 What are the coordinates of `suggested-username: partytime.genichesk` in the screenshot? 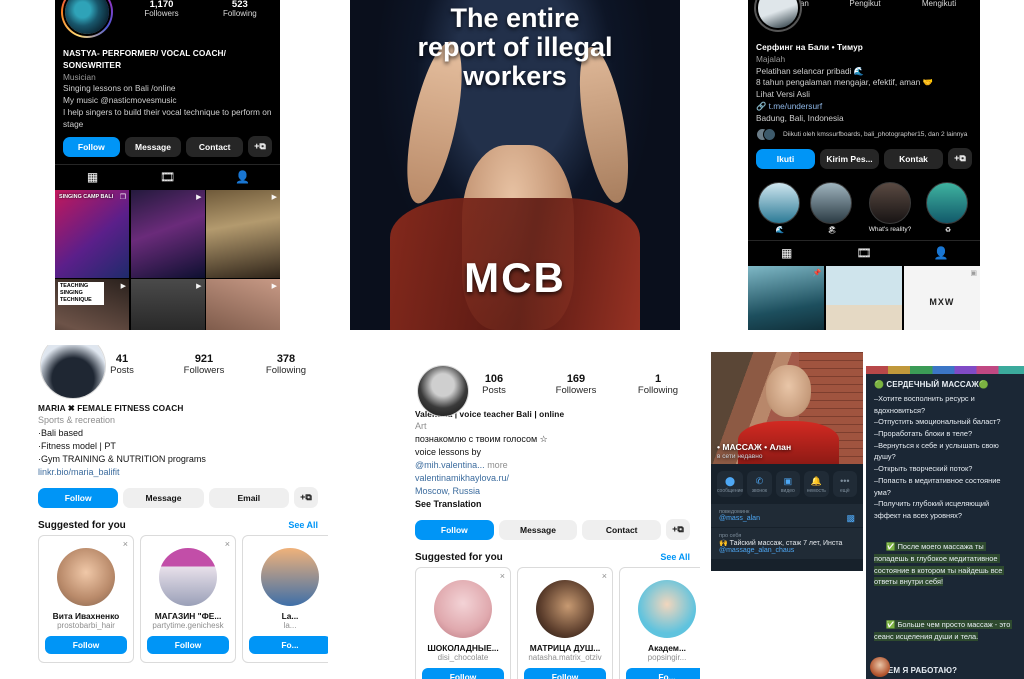 It's located at (188, 626).